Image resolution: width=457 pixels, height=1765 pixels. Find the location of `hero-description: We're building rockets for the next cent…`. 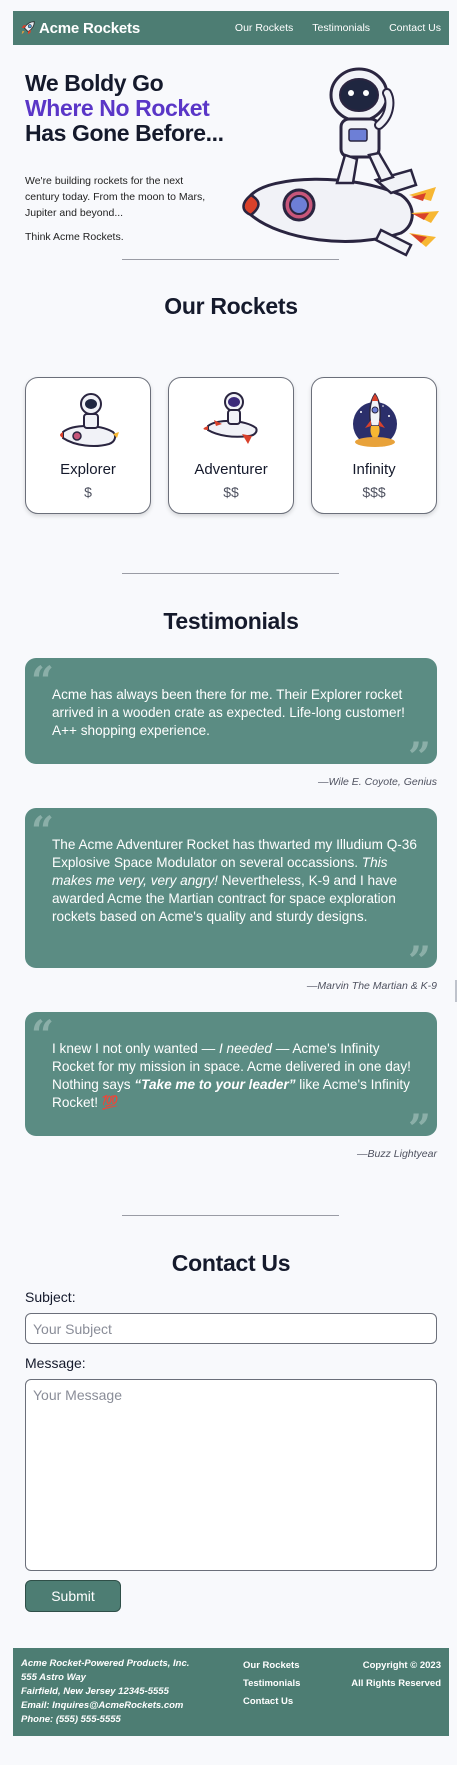

hero-description: We're building rockets for the next cent… is located at coordinates (115, 197).